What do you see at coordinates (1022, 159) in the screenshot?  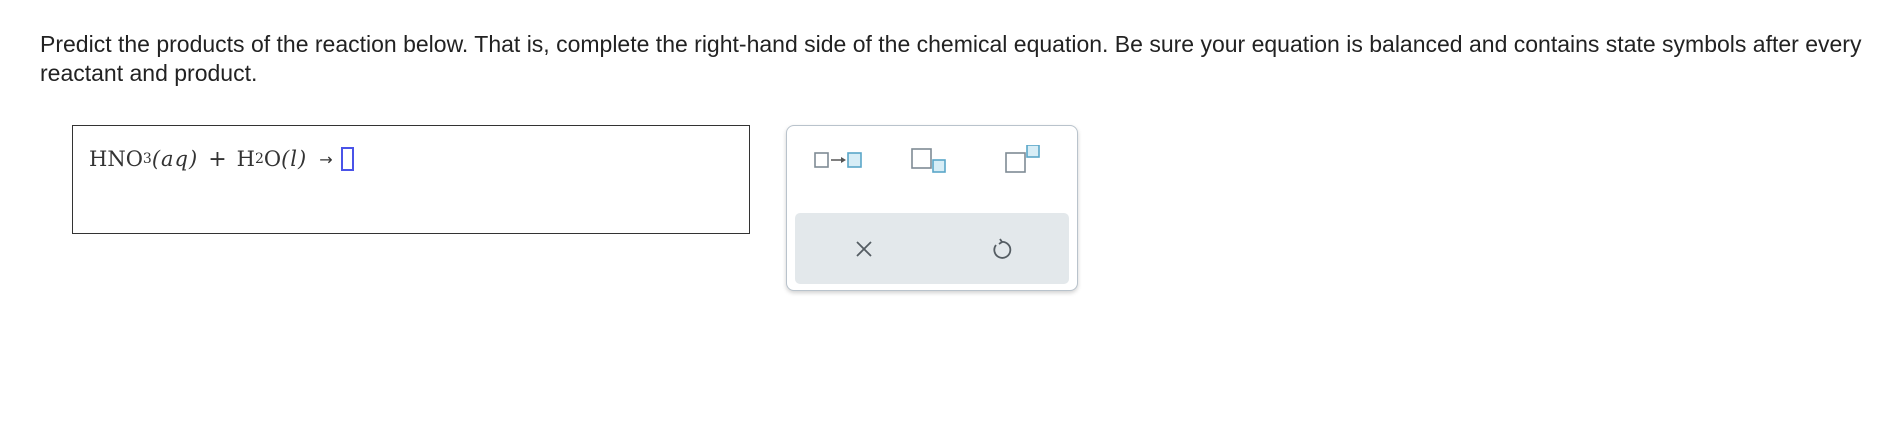 I see `superscript-template-icon` at bounding box center [1022, 159].